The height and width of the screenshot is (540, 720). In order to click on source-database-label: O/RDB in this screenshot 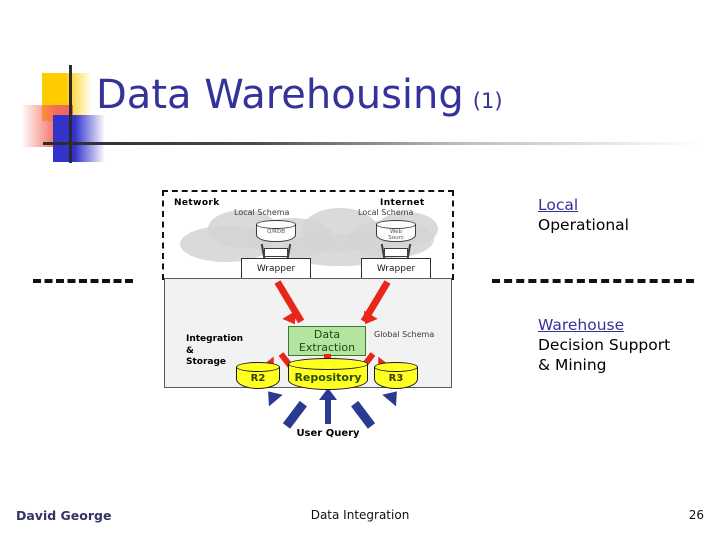, I will do `click(275, 232)`.